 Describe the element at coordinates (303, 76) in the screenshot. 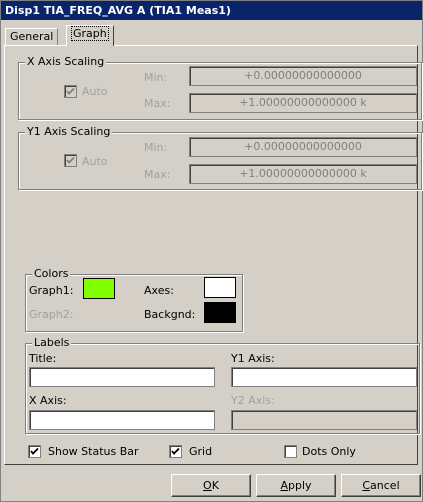

I see `x-min-field: +0.00000000000000` at that location.